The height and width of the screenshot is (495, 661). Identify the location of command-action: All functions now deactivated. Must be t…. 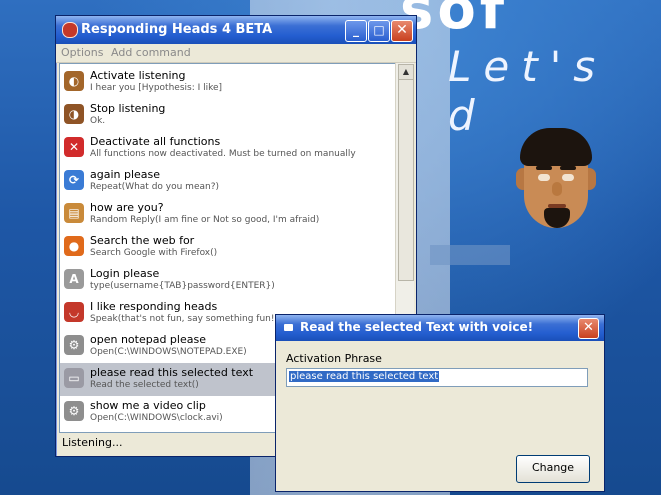
(223, 154).